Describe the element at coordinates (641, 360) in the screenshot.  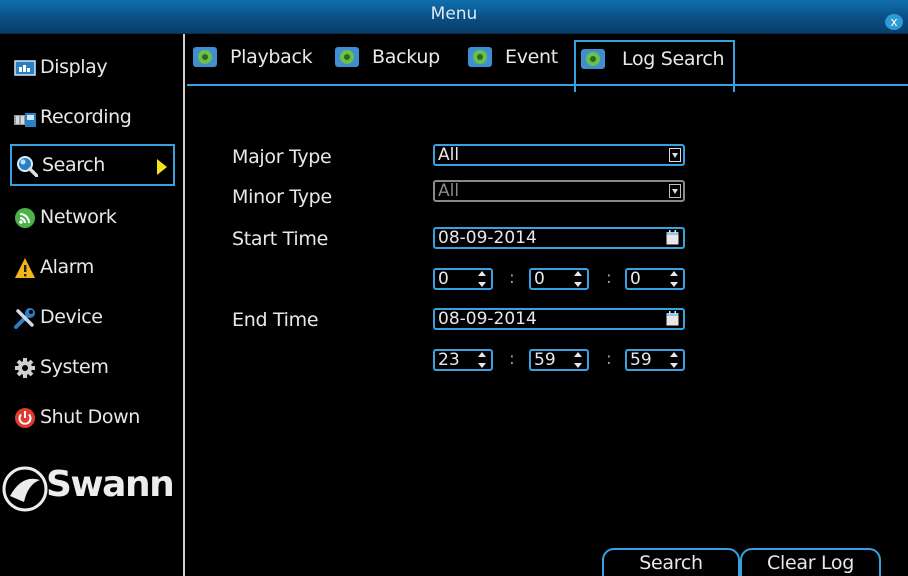
I see `end-second-value: 59` at that location.